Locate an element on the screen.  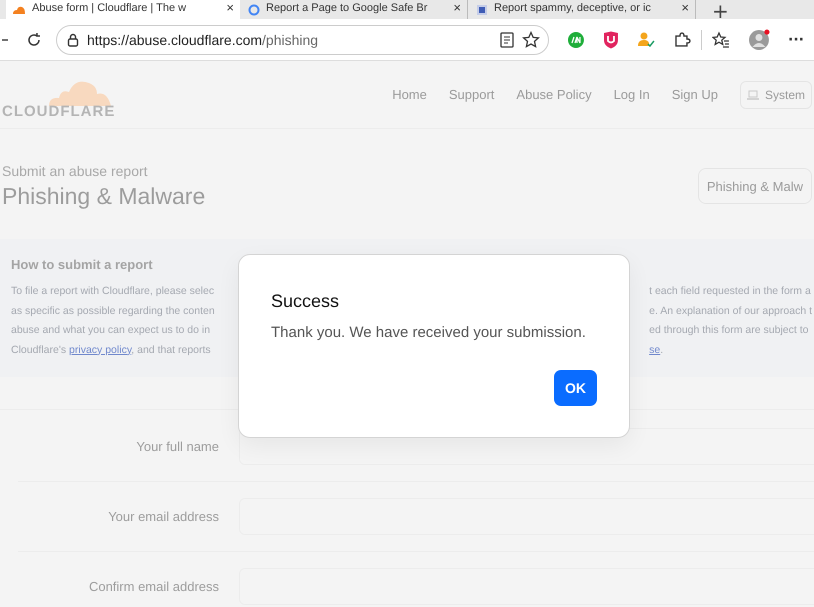
field-label: Your full name is located at coordinates (177, 446).